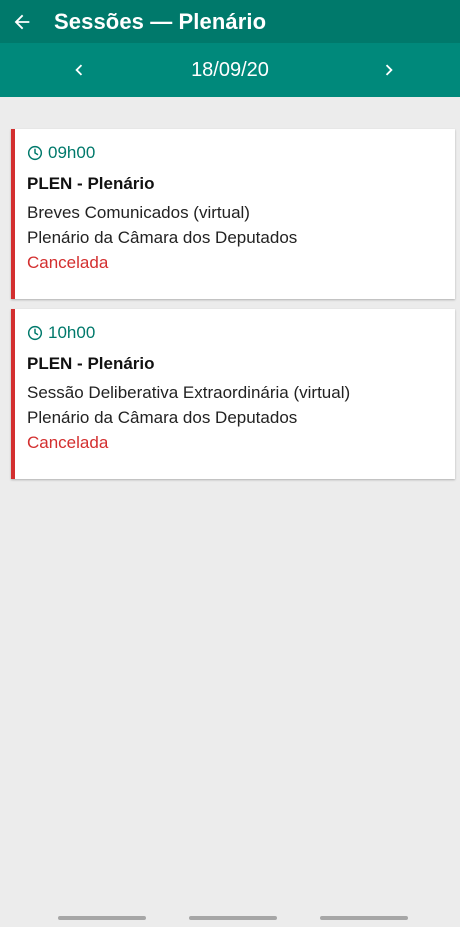 This screenshot has height=927, width=460. I want to click on chevron-left-icon, so click(79, 70).